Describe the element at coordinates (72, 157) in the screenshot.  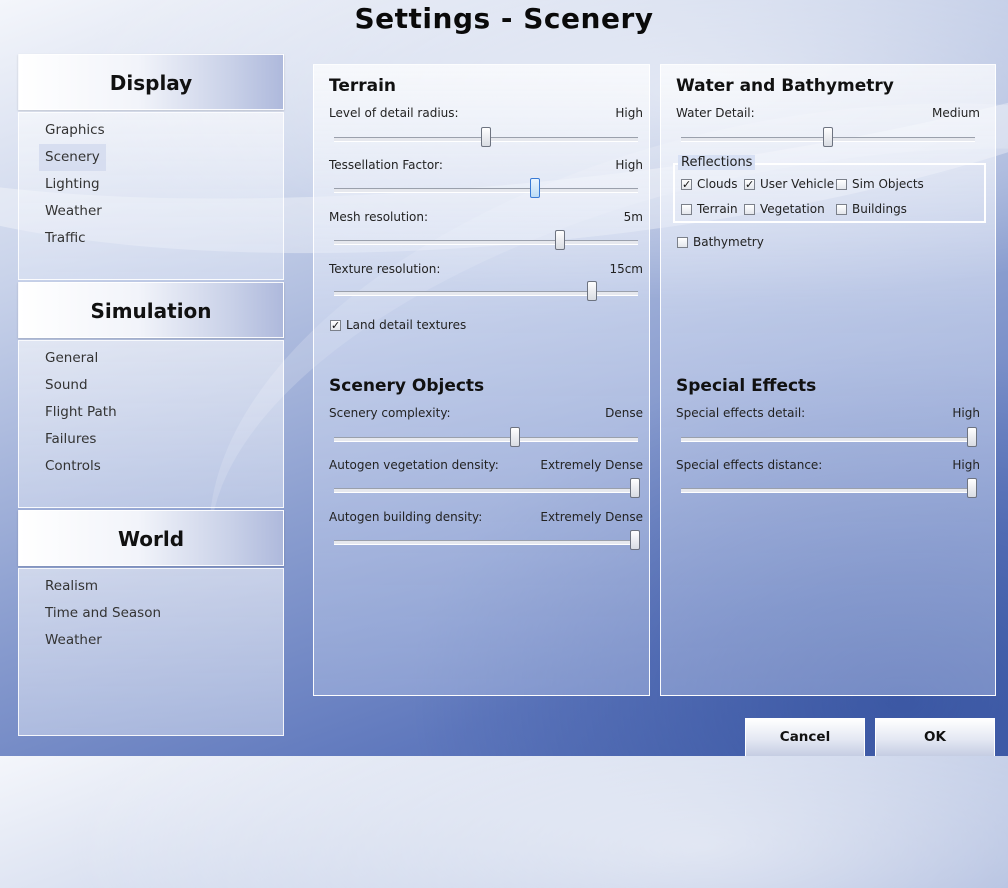
I see `nav-item-scenery: Scenery` at that location.